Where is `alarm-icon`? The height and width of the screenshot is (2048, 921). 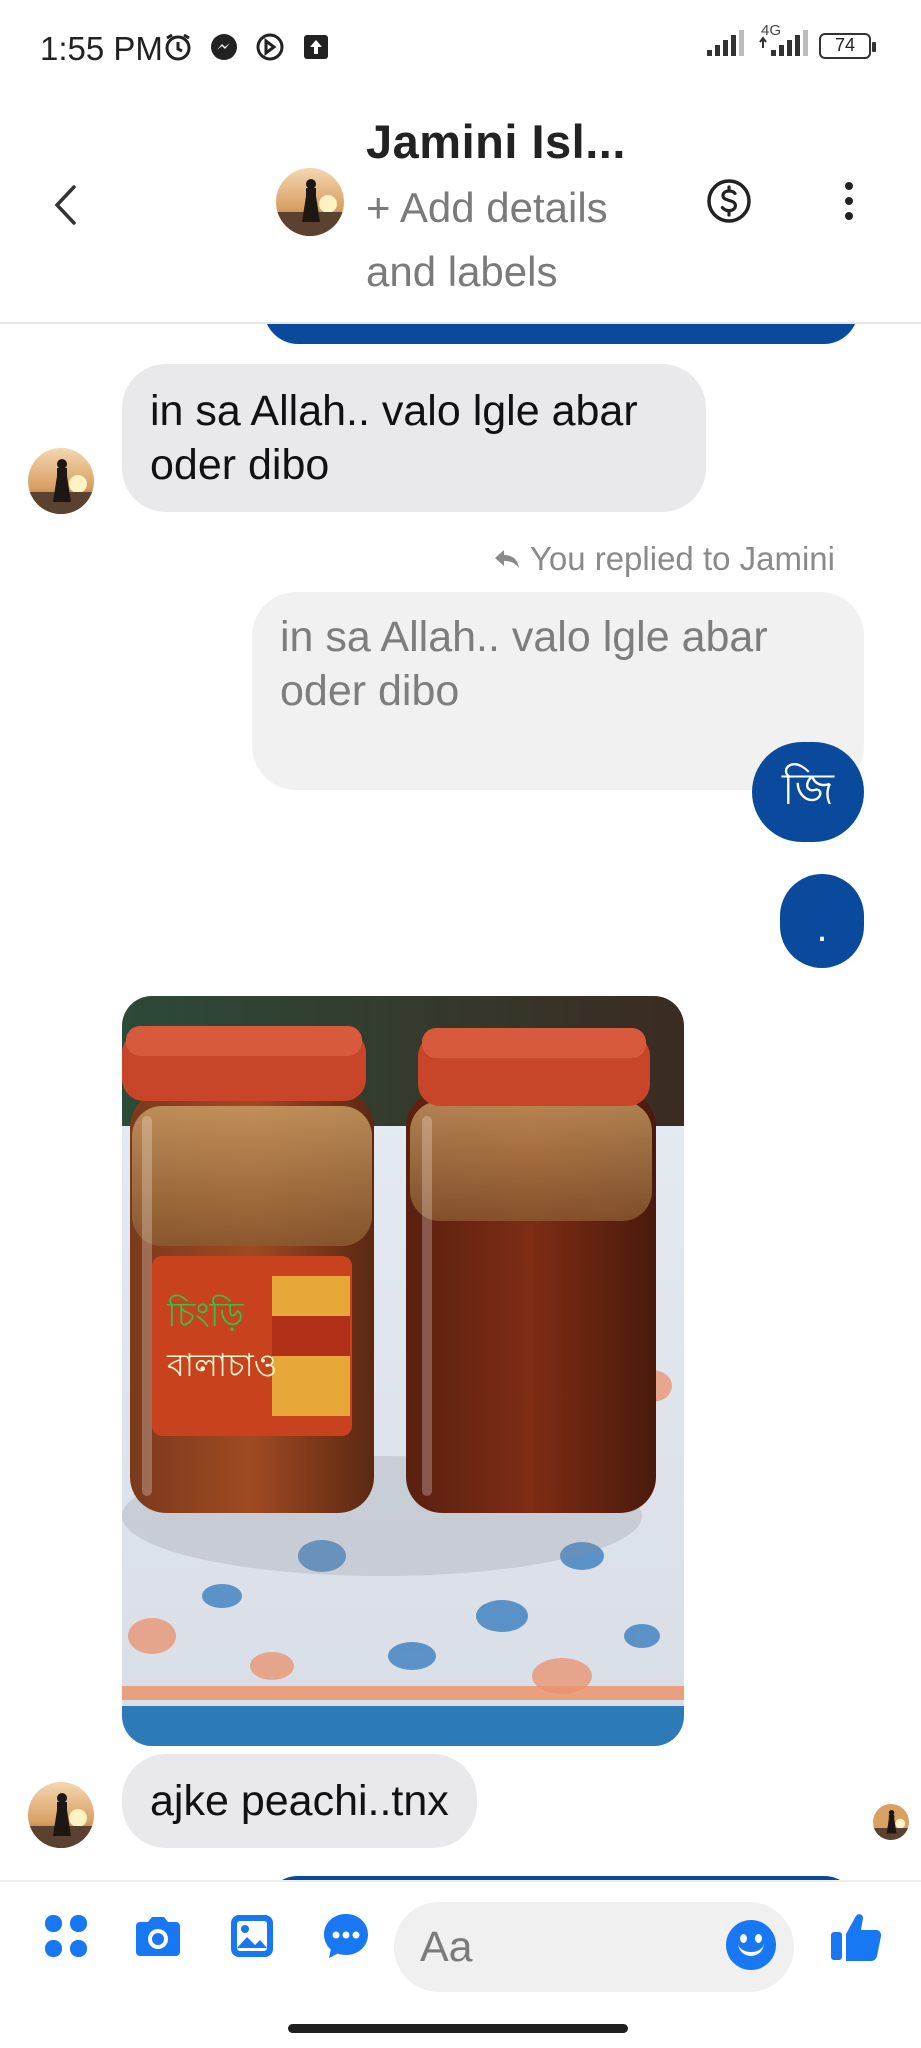
alarm-icon is located at coordinates (178, 47).